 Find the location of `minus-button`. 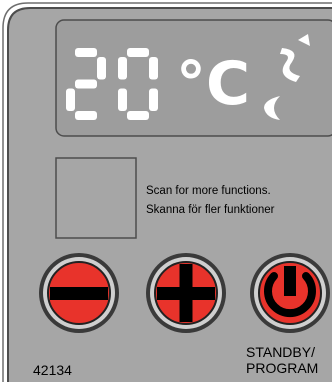

minus-button is located at coordinates (79, 293).